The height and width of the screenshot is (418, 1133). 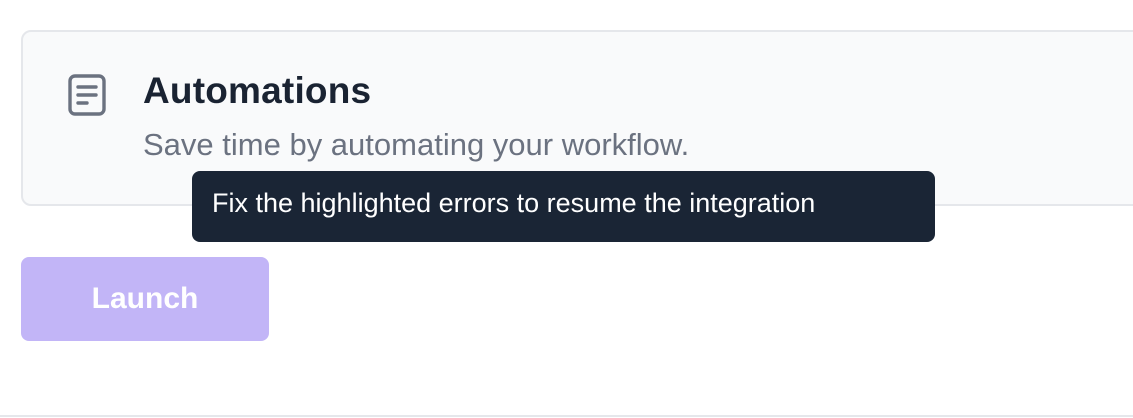 What do you see at coordinates (257, 90) in the screenshot?
I see `card-title: Automations` at bounding box center [257, 90].